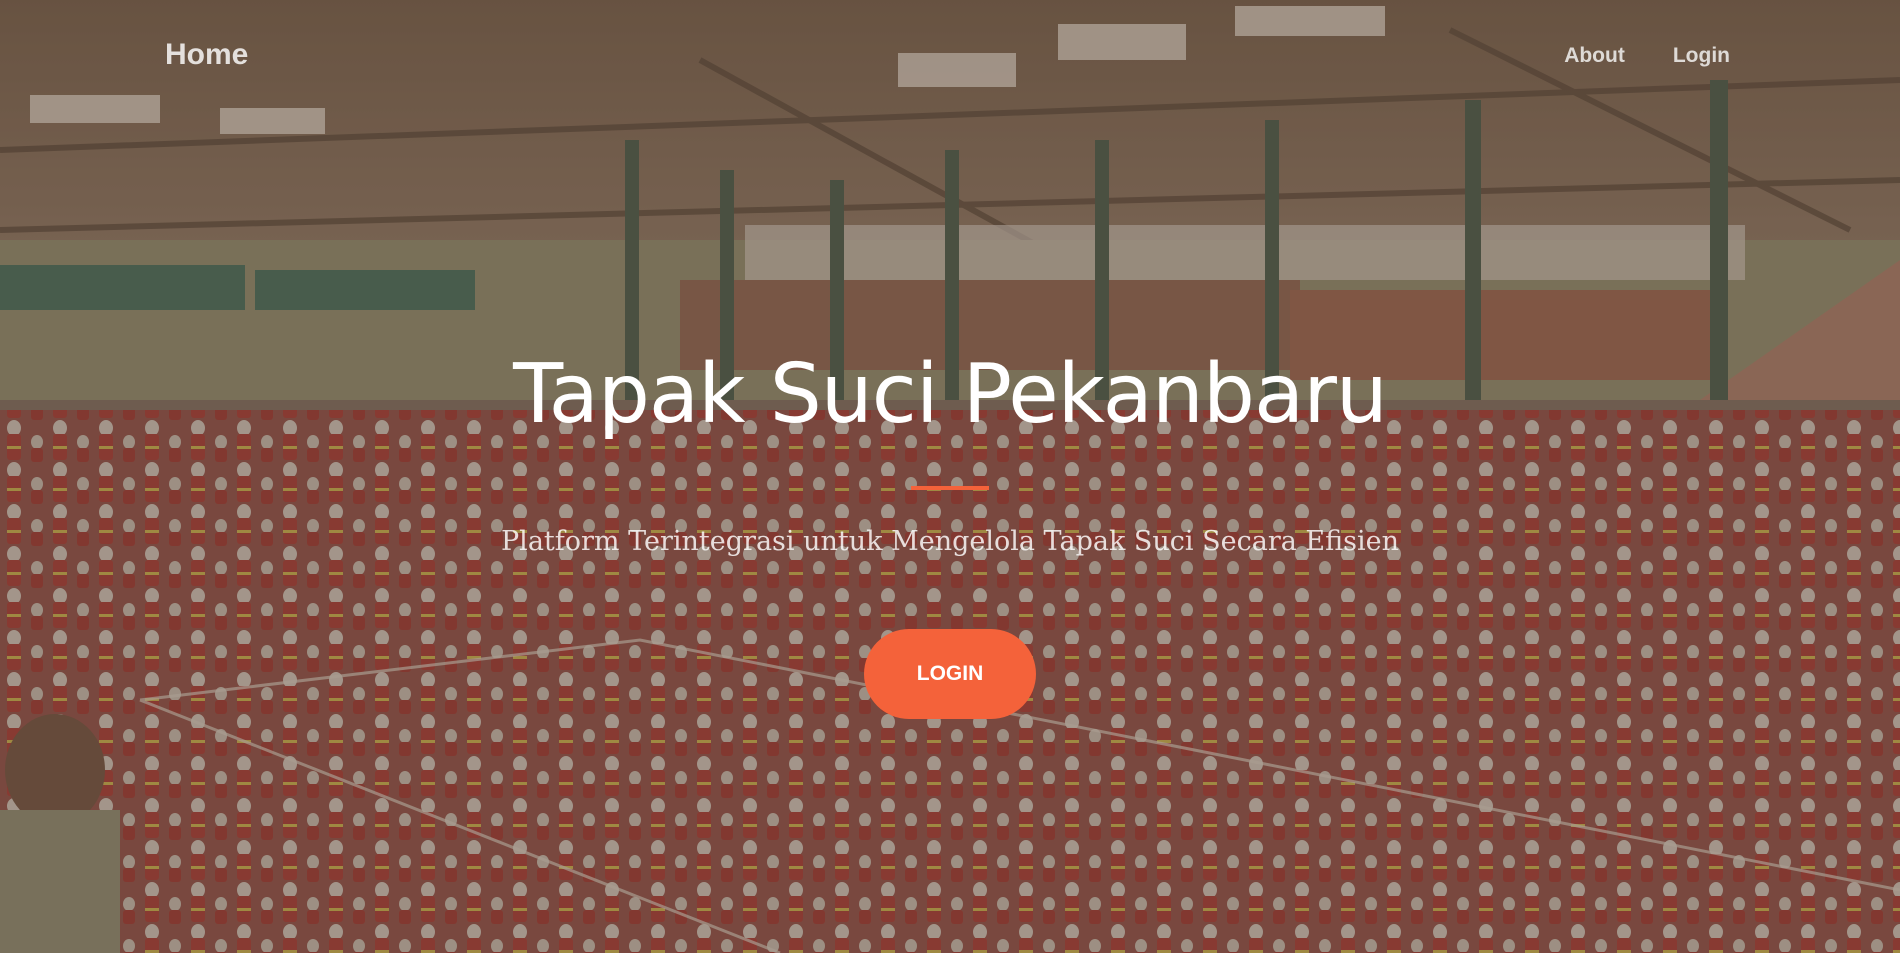  What do you see at coordinates (950, 394) in the screenshot?
I see `hero-title: Tapak Suci Pekanbaru` at bounding box center [950, 394].